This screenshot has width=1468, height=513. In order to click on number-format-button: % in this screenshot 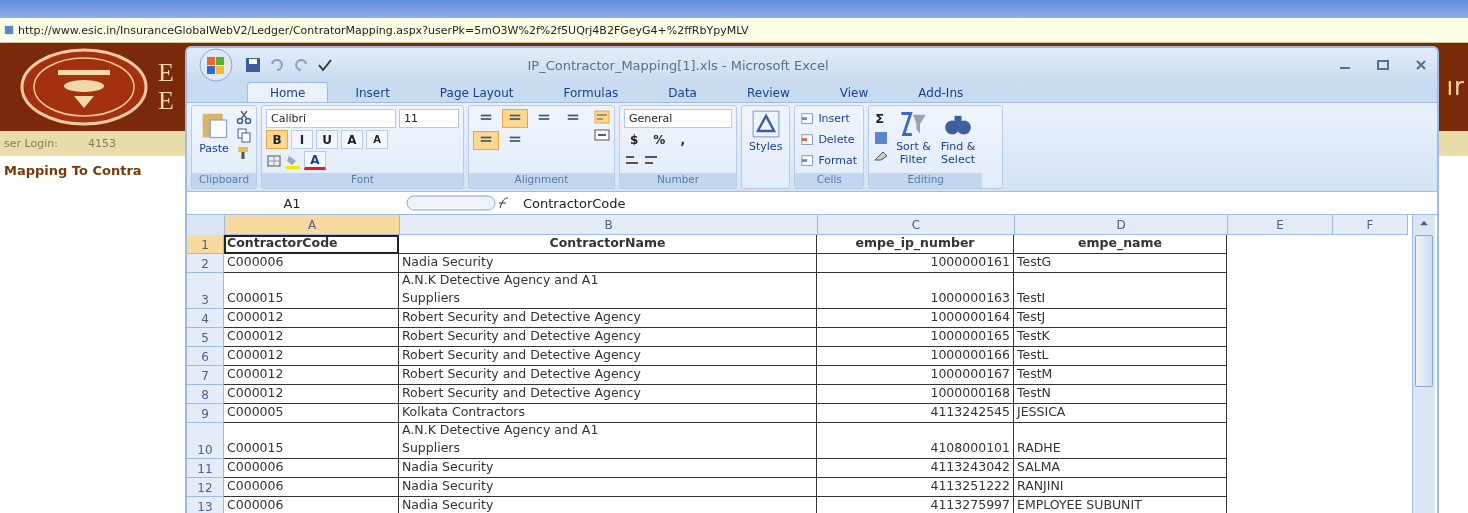, I will do `click(659, 139)`.